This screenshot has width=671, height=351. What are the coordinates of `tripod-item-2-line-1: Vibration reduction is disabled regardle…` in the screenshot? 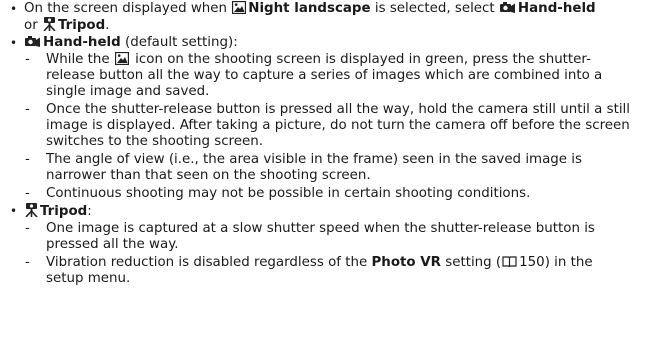 It's located at (319, 264).